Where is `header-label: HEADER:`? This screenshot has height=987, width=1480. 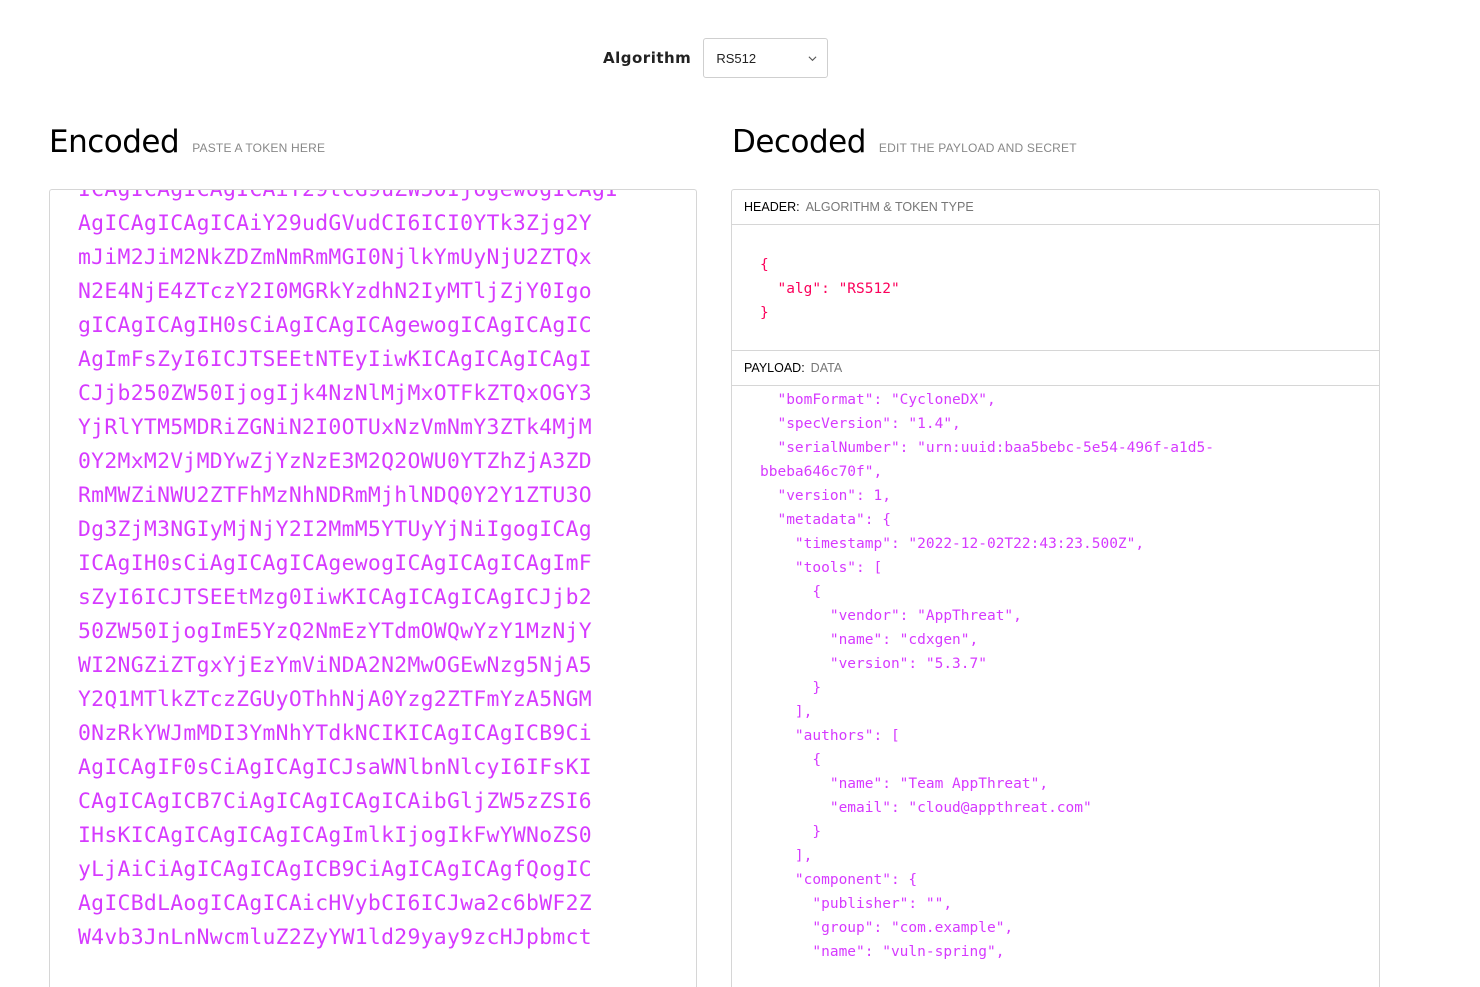 header-label: HEADER: is located at coordinates (772, 207).